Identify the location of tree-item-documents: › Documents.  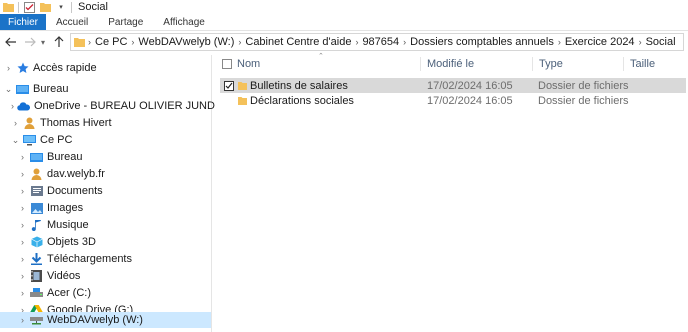
(105, 191).